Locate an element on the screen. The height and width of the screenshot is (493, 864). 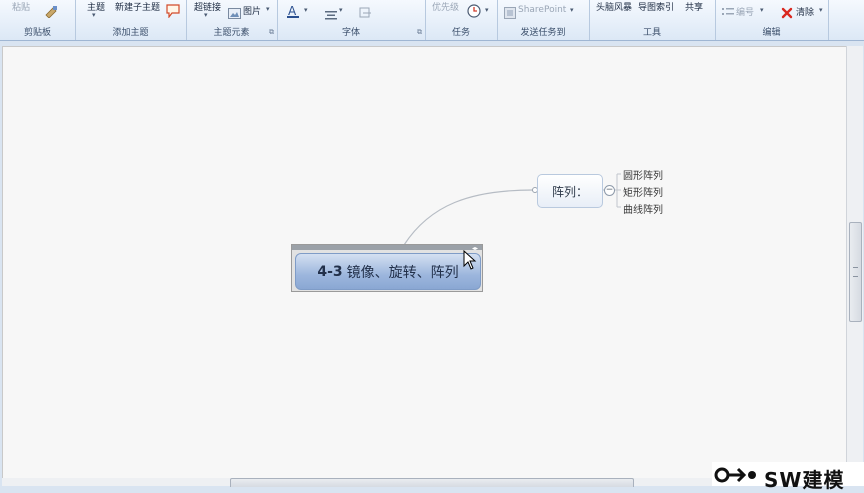
topic-array-label: 阵列： is located at coordinates (569, 191).